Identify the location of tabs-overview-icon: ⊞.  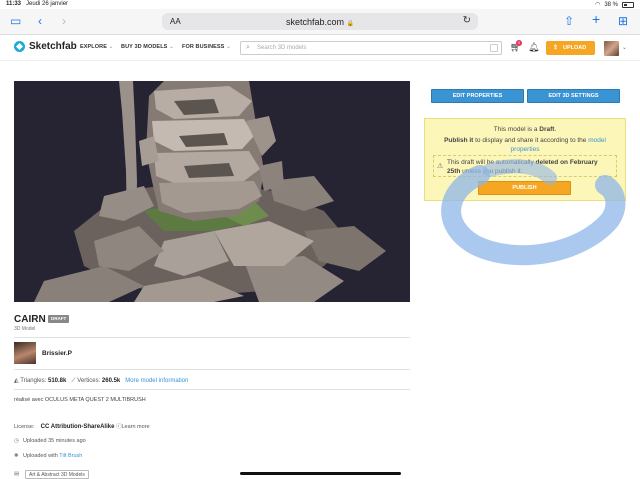
(623, 21).